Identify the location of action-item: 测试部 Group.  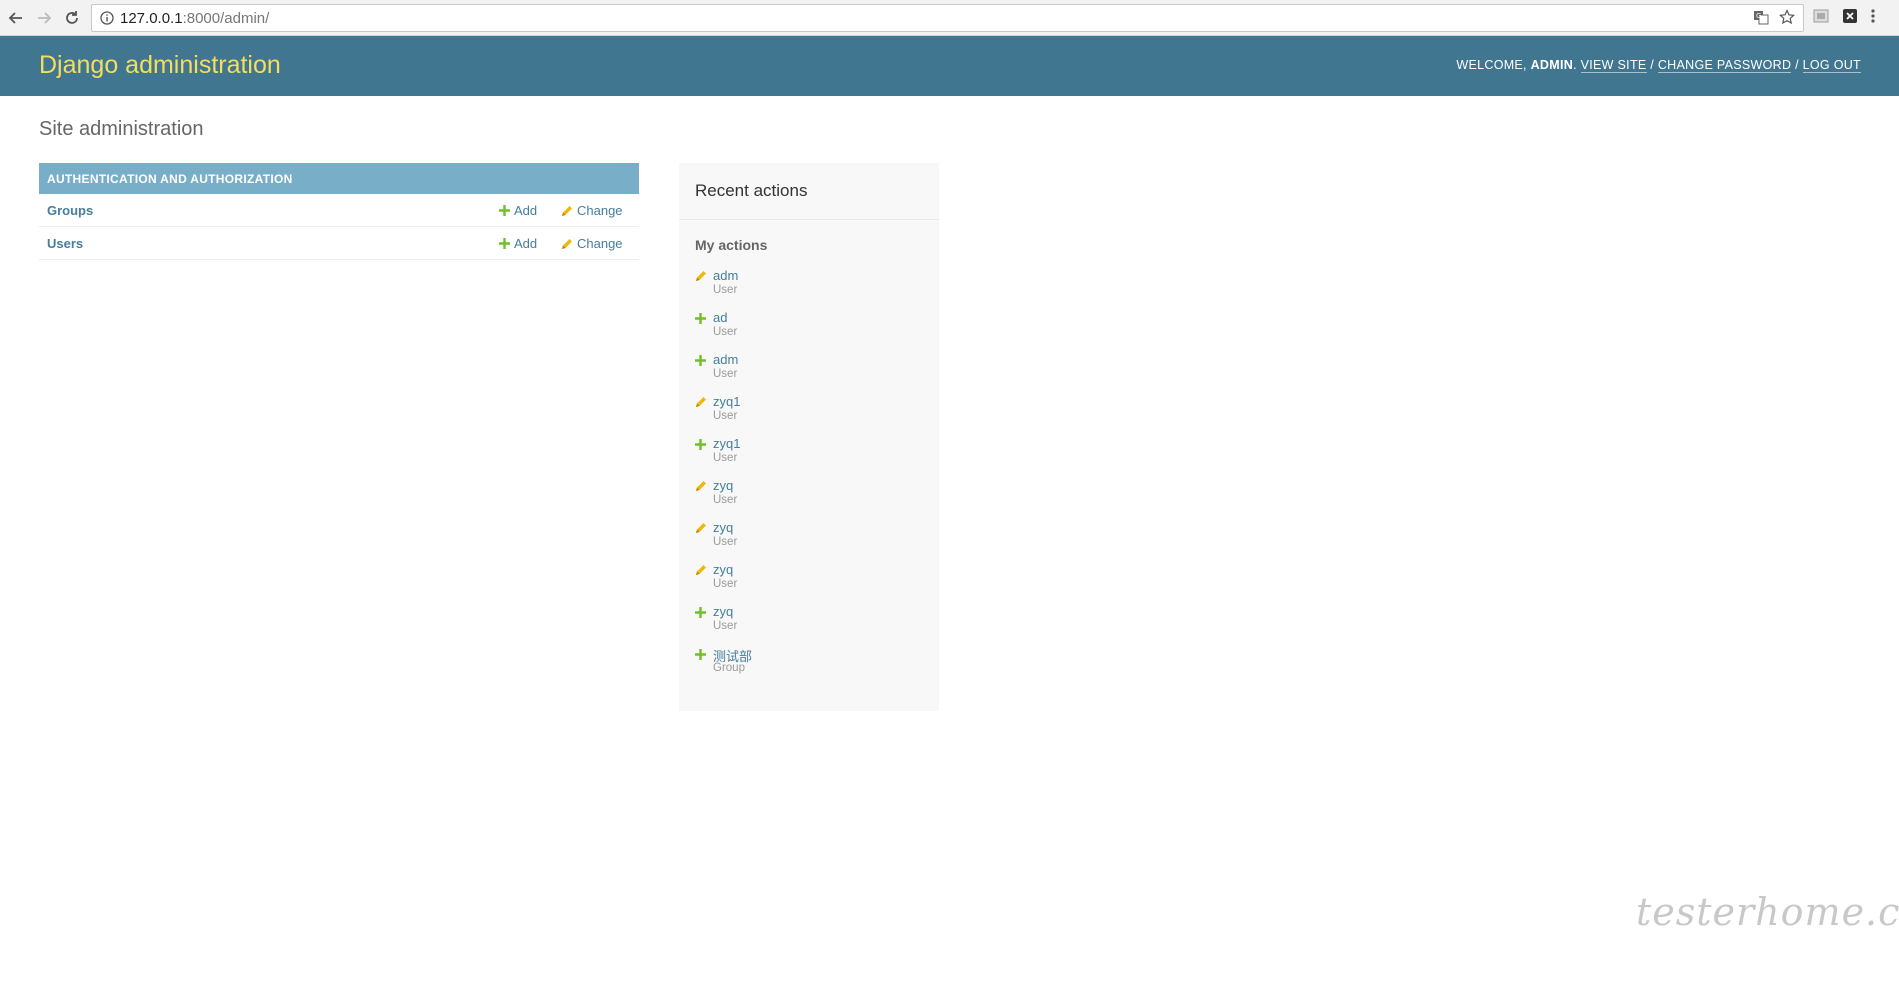
(810, 667).